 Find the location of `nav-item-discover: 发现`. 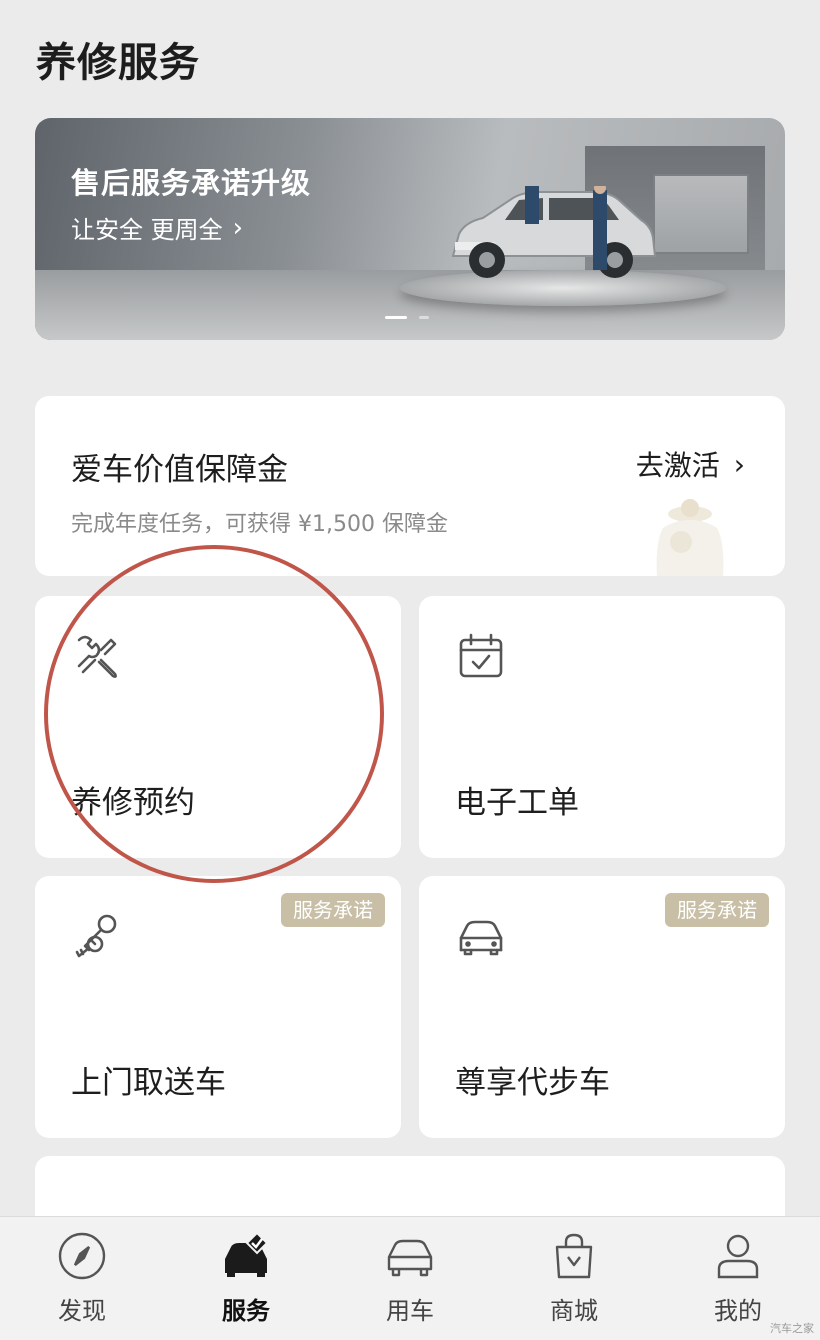

nav-item-discover: 发现 is located at coordinates (82, 1271).